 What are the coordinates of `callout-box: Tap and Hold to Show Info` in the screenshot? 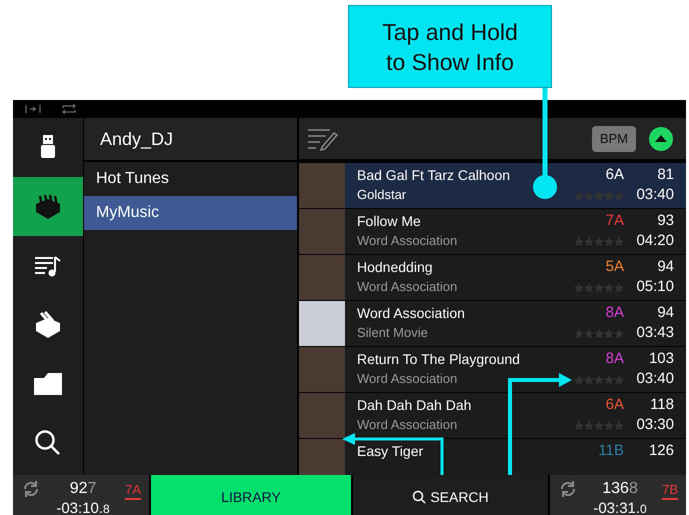 It's located at (450, 46).